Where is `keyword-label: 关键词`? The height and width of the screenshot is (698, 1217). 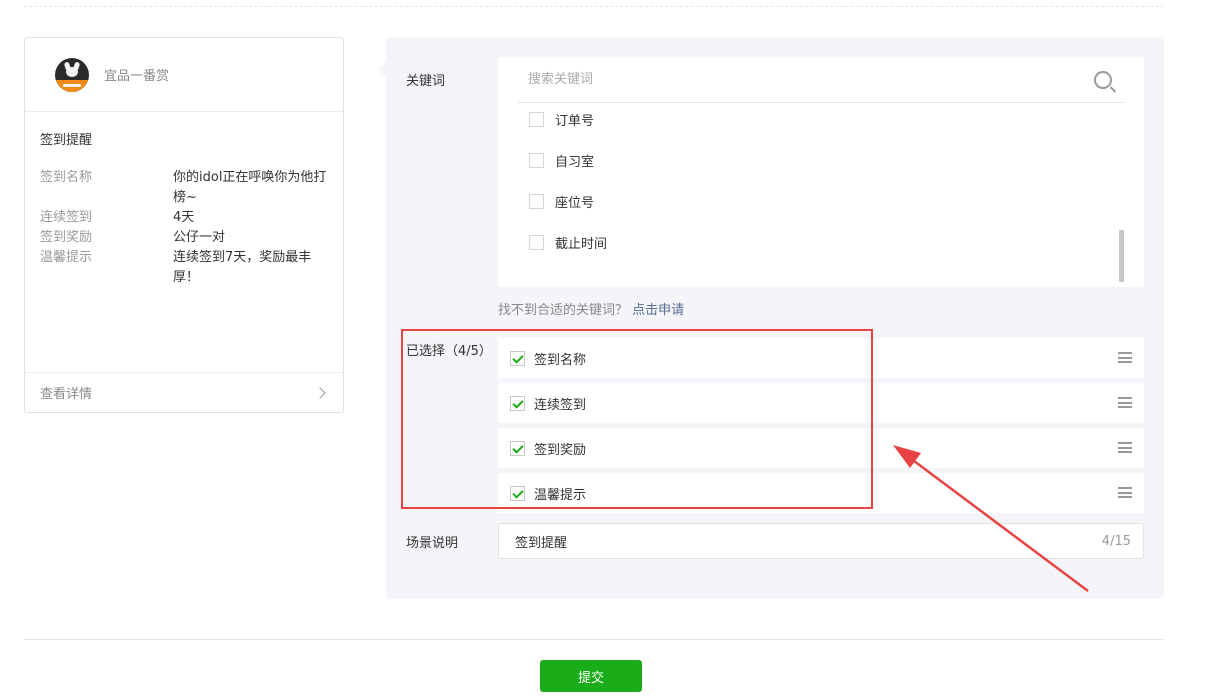 keyword-label: 关键词 is located at coordinates (426, 81).